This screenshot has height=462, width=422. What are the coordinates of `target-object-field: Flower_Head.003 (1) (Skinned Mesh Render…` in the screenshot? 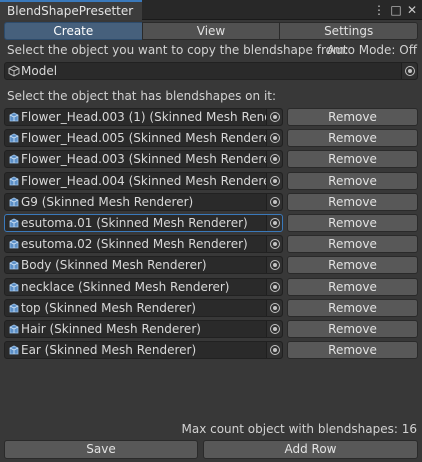 It's located at (143, 117).